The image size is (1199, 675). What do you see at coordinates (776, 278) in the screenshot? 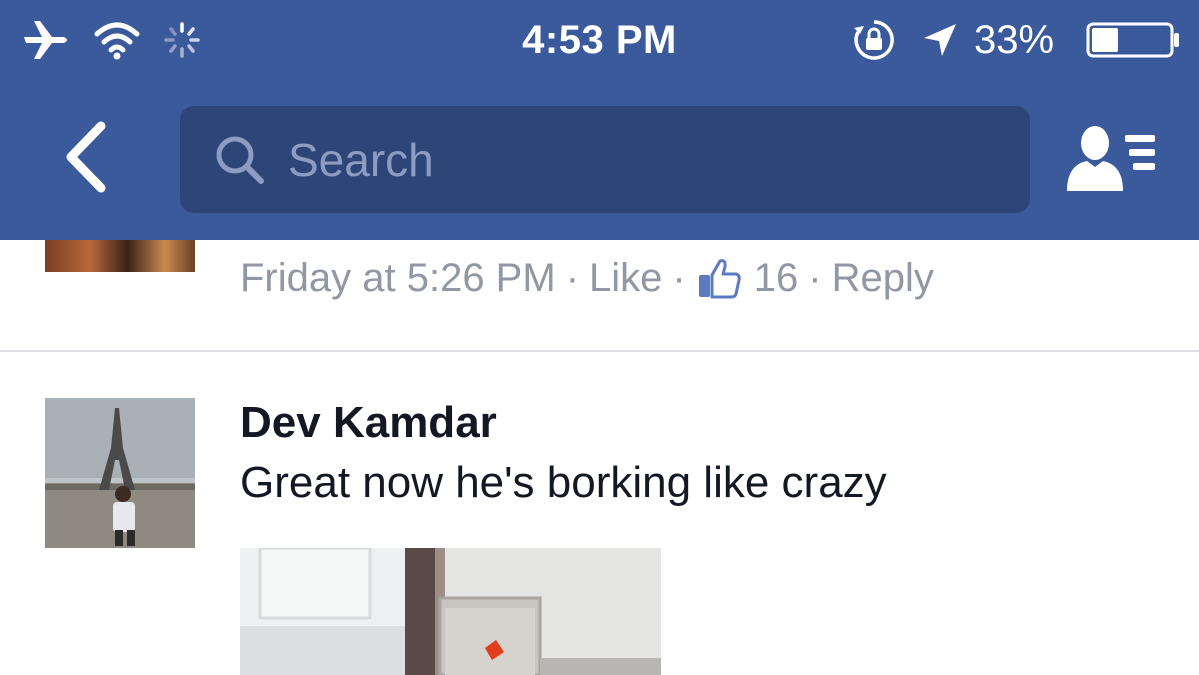
I see `like-count: 16` at bounding box center [776, 278].